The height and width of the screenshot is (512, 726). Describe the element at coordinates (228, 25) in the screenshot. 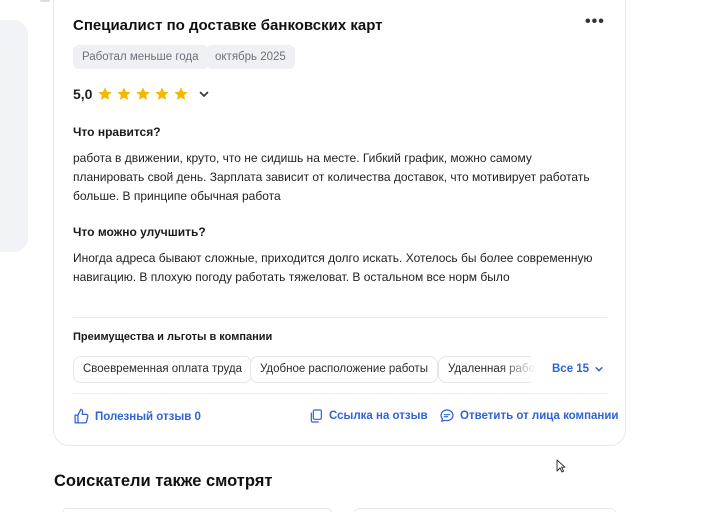

I see `position-title: Специалист по доставке банковских карт` at that location.